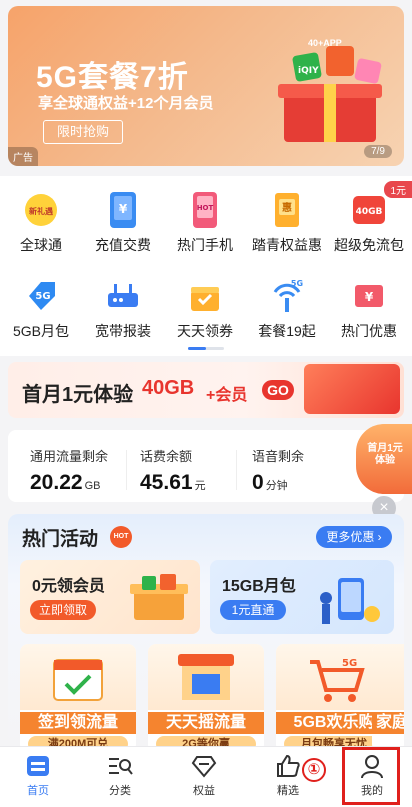 Image resolution: width=412 pixels, height=807 pixels. What do you see at coordinates (69, 470) in the screenshot?
I see `data-remaining: 通用流量剩余 20.22 GB` at bounding box center [69, 470].